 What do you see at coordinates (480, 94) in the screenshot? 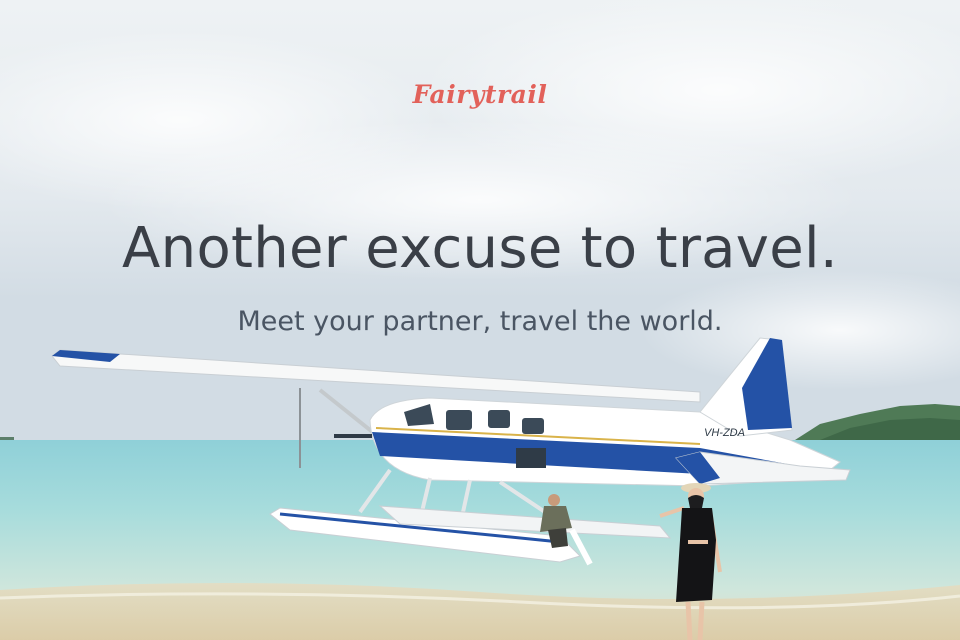
I see `fairytrail-logo: Fairytrail` at bounding box center [480, 94].